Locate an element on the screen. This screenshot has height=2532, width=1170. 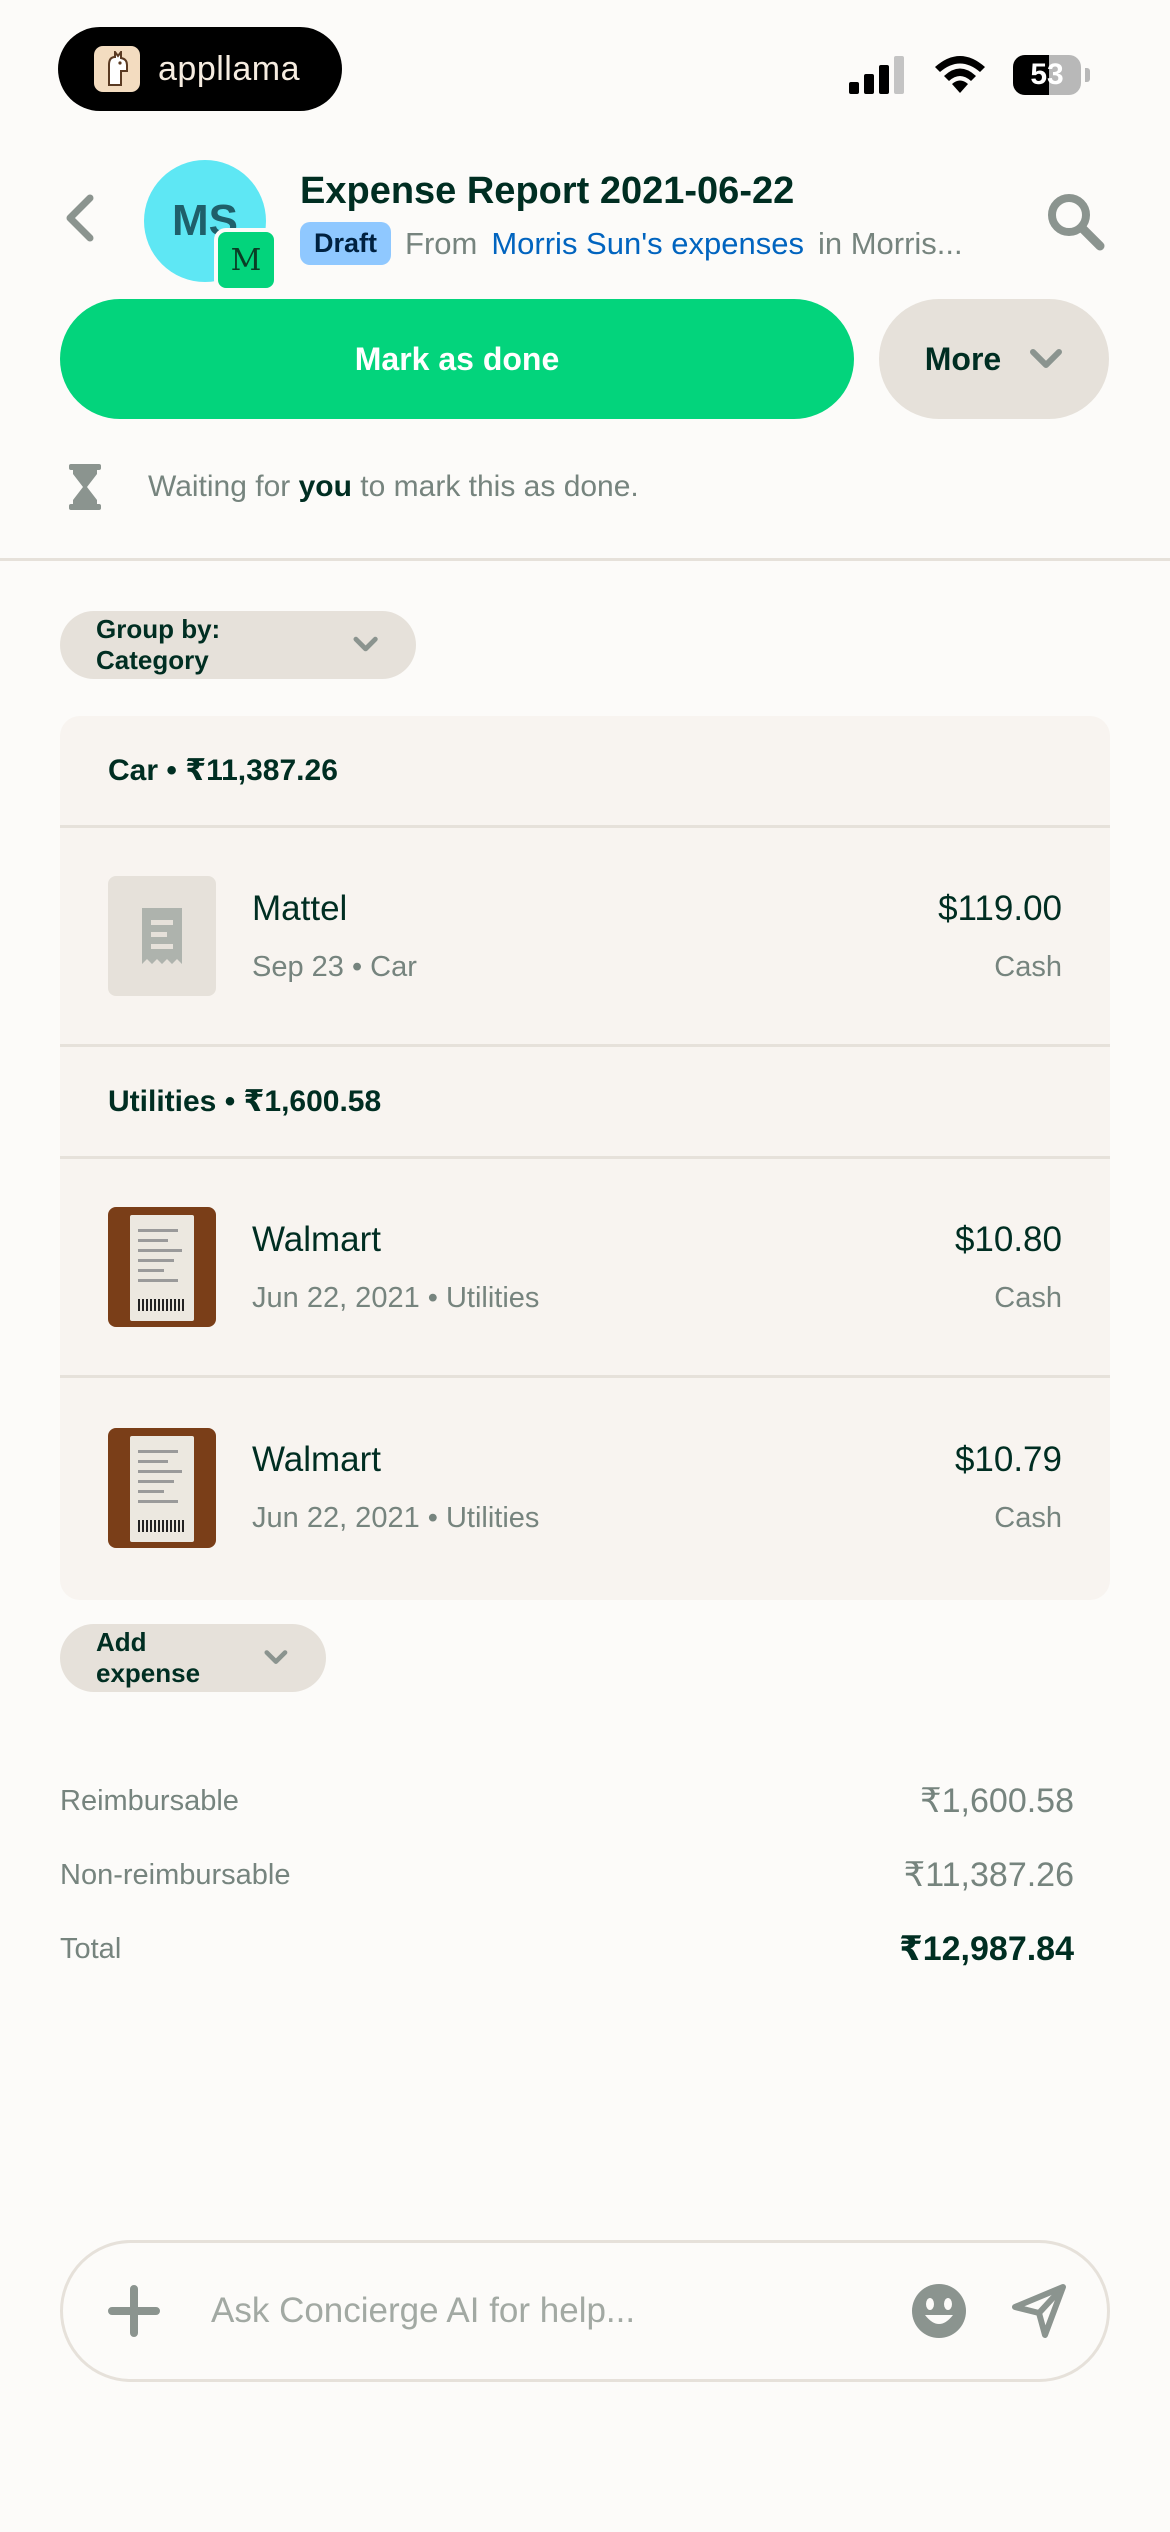
brand-name: appllama is located at coordinates (229, 68).